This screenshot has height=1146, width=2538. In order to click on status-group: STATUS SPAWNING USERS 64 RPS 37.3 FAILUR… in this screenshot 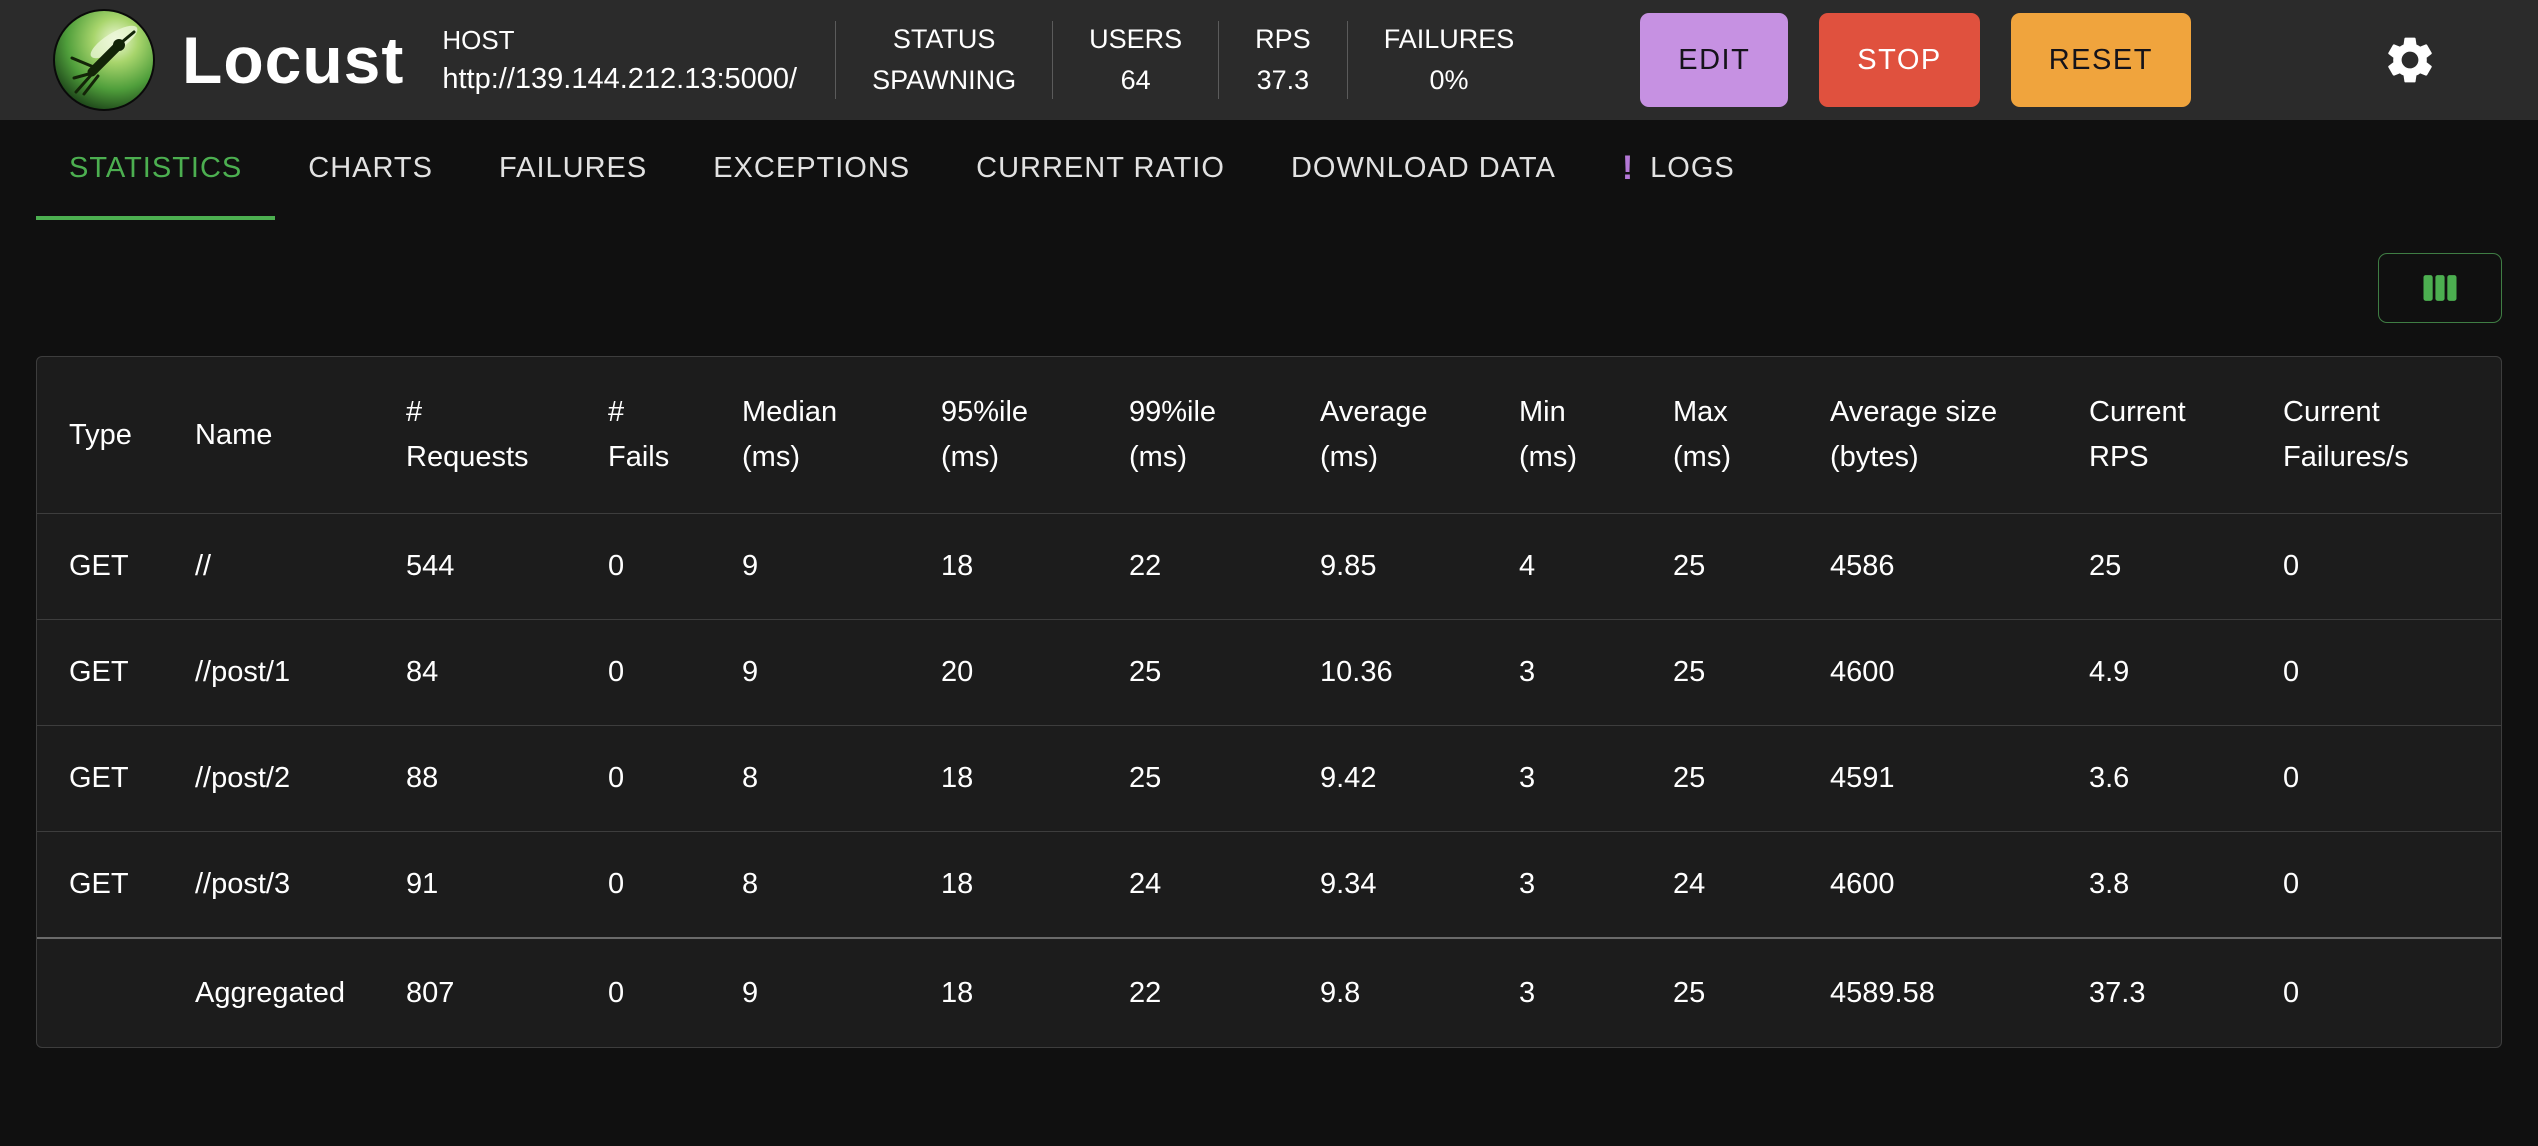, I will do `click(1192, 60)`.